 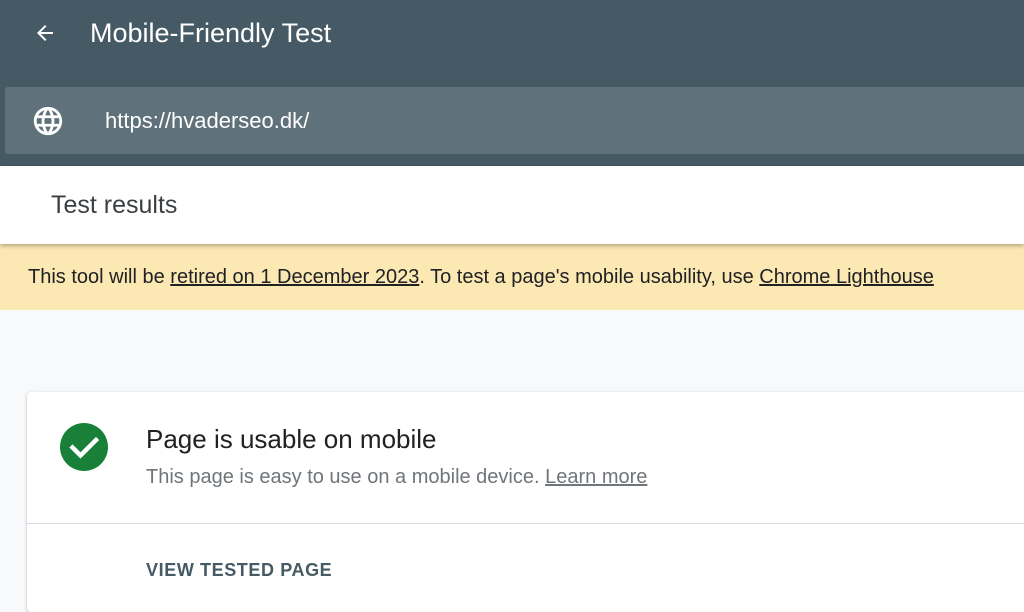 I want to click on notice-text-before: This tool will be, so click(x=99, y=277).